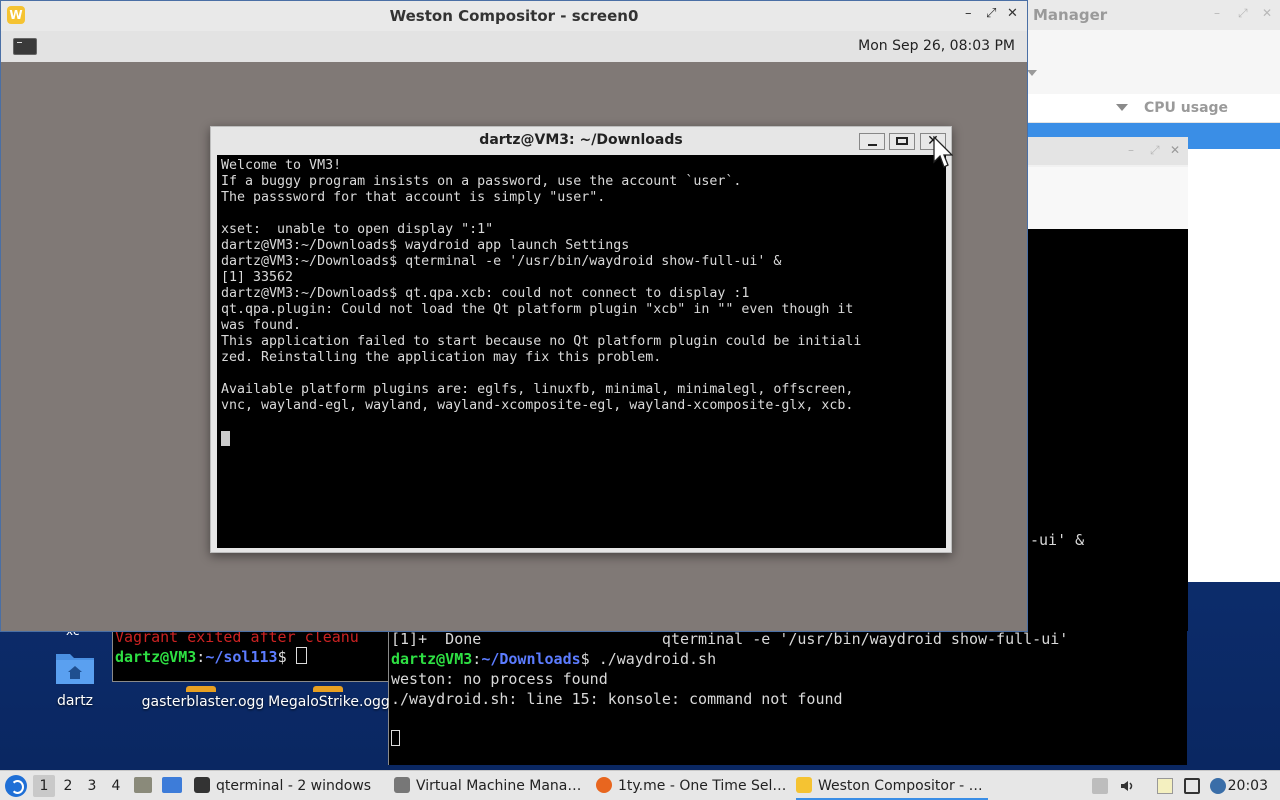 The width and height of the screenshot is (1280, 800). I want to click on virt-manager-window: – ⤢ ✕, so click(1094, 183).